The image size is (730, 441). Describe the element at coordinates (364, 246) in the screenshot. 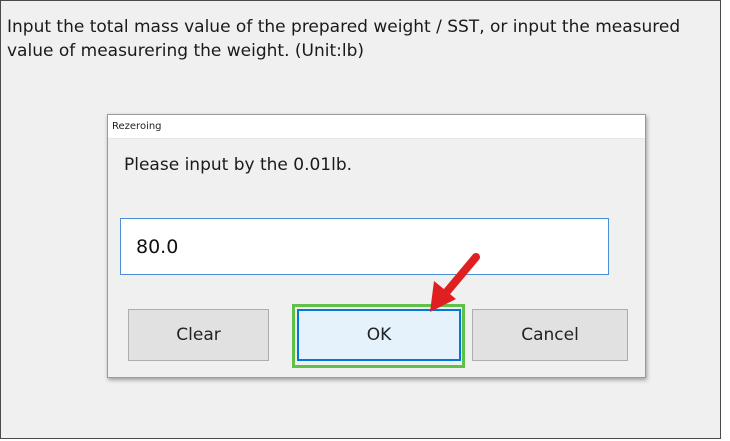

I see `weight-value-input` at that location.